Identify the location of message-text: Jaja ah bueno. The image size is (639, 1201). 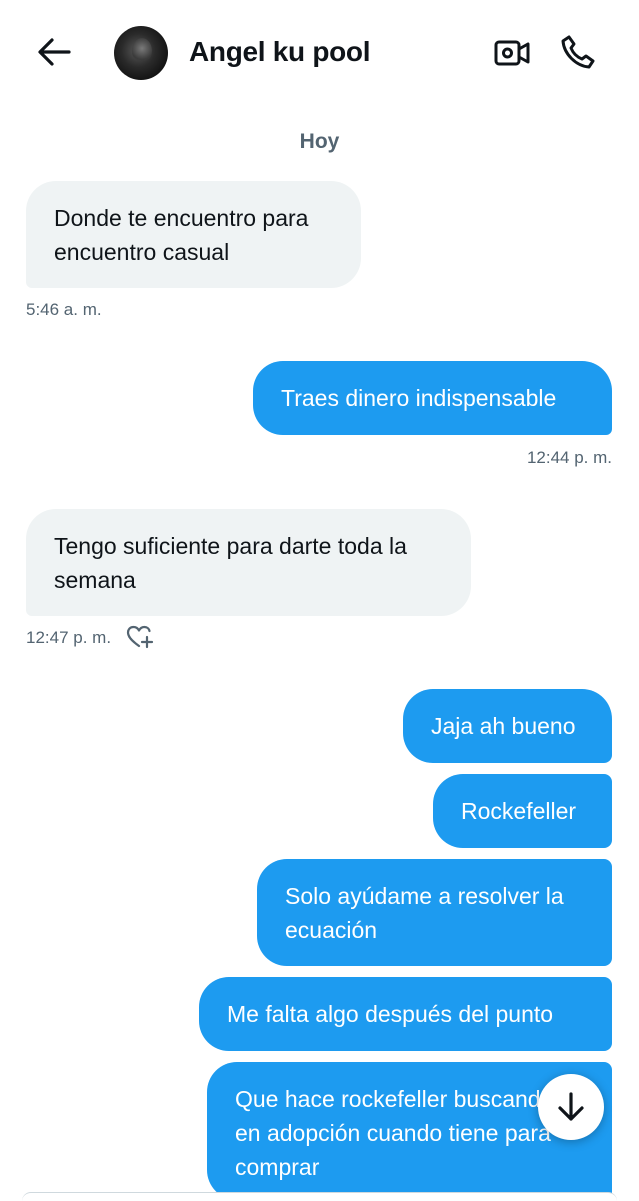
(503, 726).